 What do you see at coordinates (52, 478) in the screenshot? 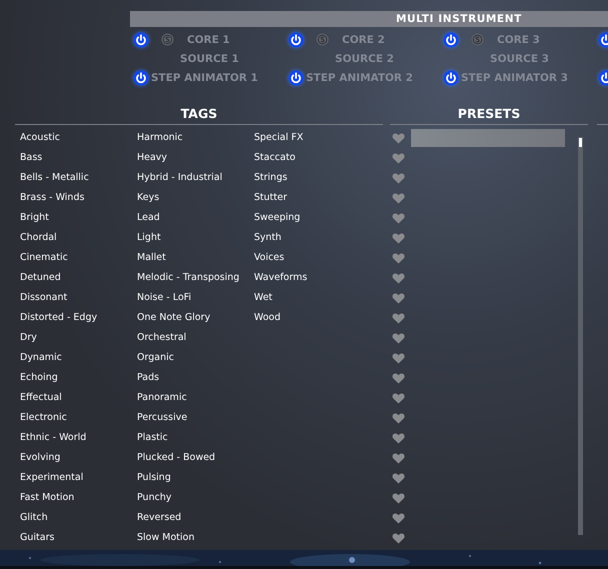
I see `tag-item: Experimental` at bounding box center [52, 478].